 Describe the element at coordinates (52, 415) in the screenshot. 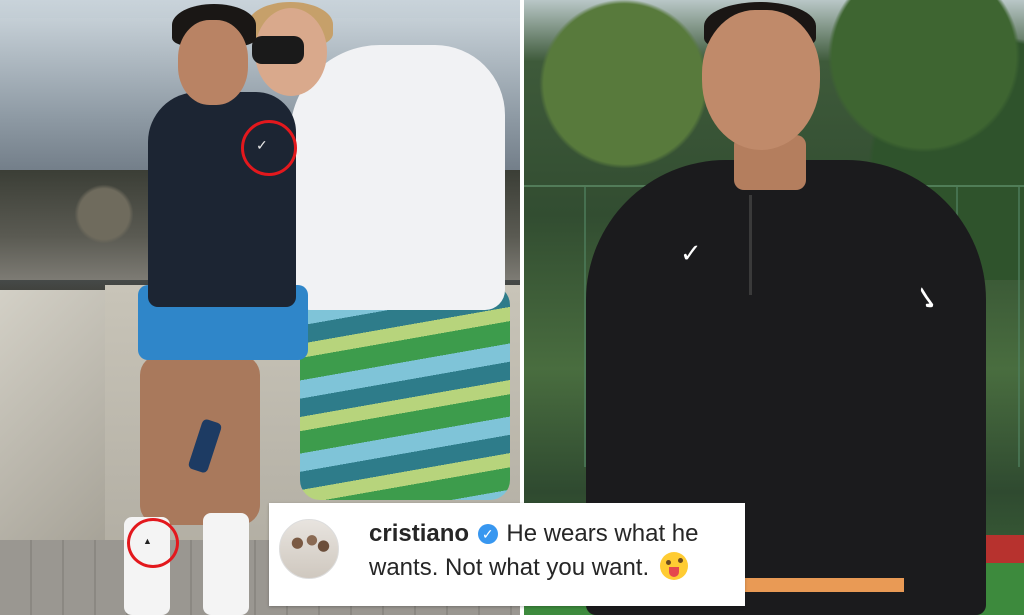

I see `concrete-block` at that location.